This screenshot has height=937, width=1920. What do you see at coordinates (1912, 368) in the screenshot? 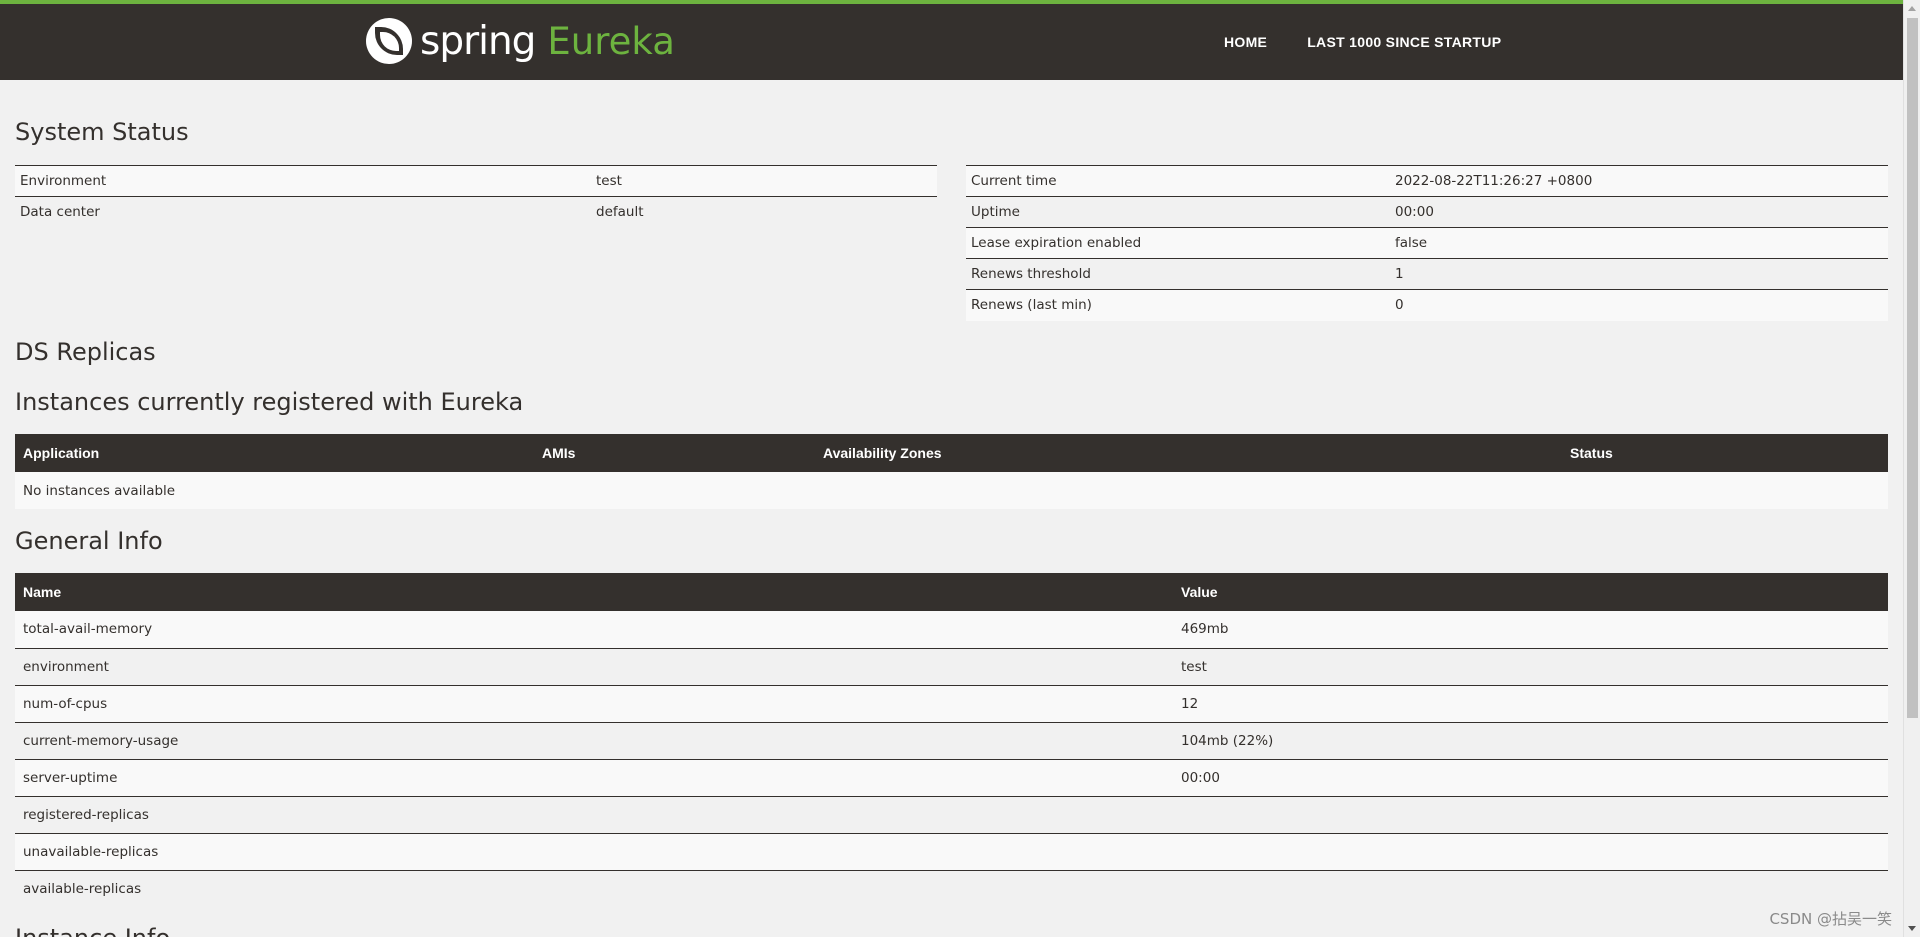
I see `scrollbar-thumb` at bounding box center [1912, 368].